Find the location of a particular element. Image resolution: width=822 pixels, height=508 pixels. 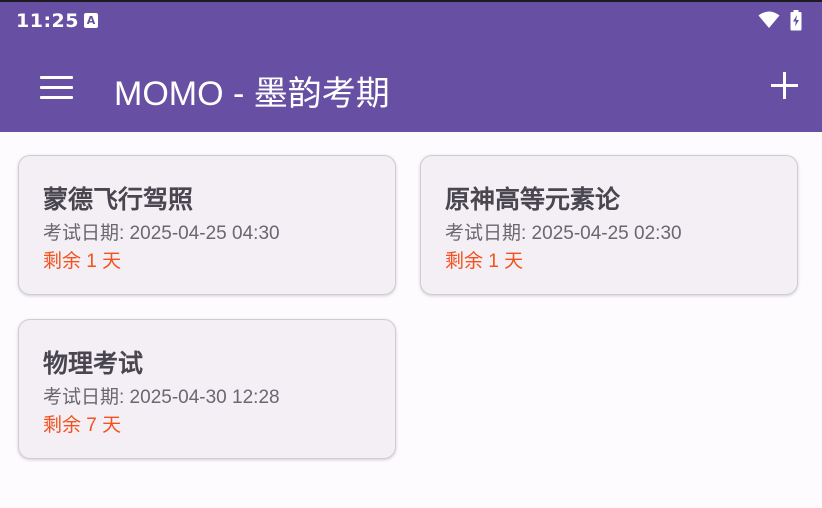

exam-date: 考试日期: 2025-04-25 04:30 is located at coordinates (161, 233).